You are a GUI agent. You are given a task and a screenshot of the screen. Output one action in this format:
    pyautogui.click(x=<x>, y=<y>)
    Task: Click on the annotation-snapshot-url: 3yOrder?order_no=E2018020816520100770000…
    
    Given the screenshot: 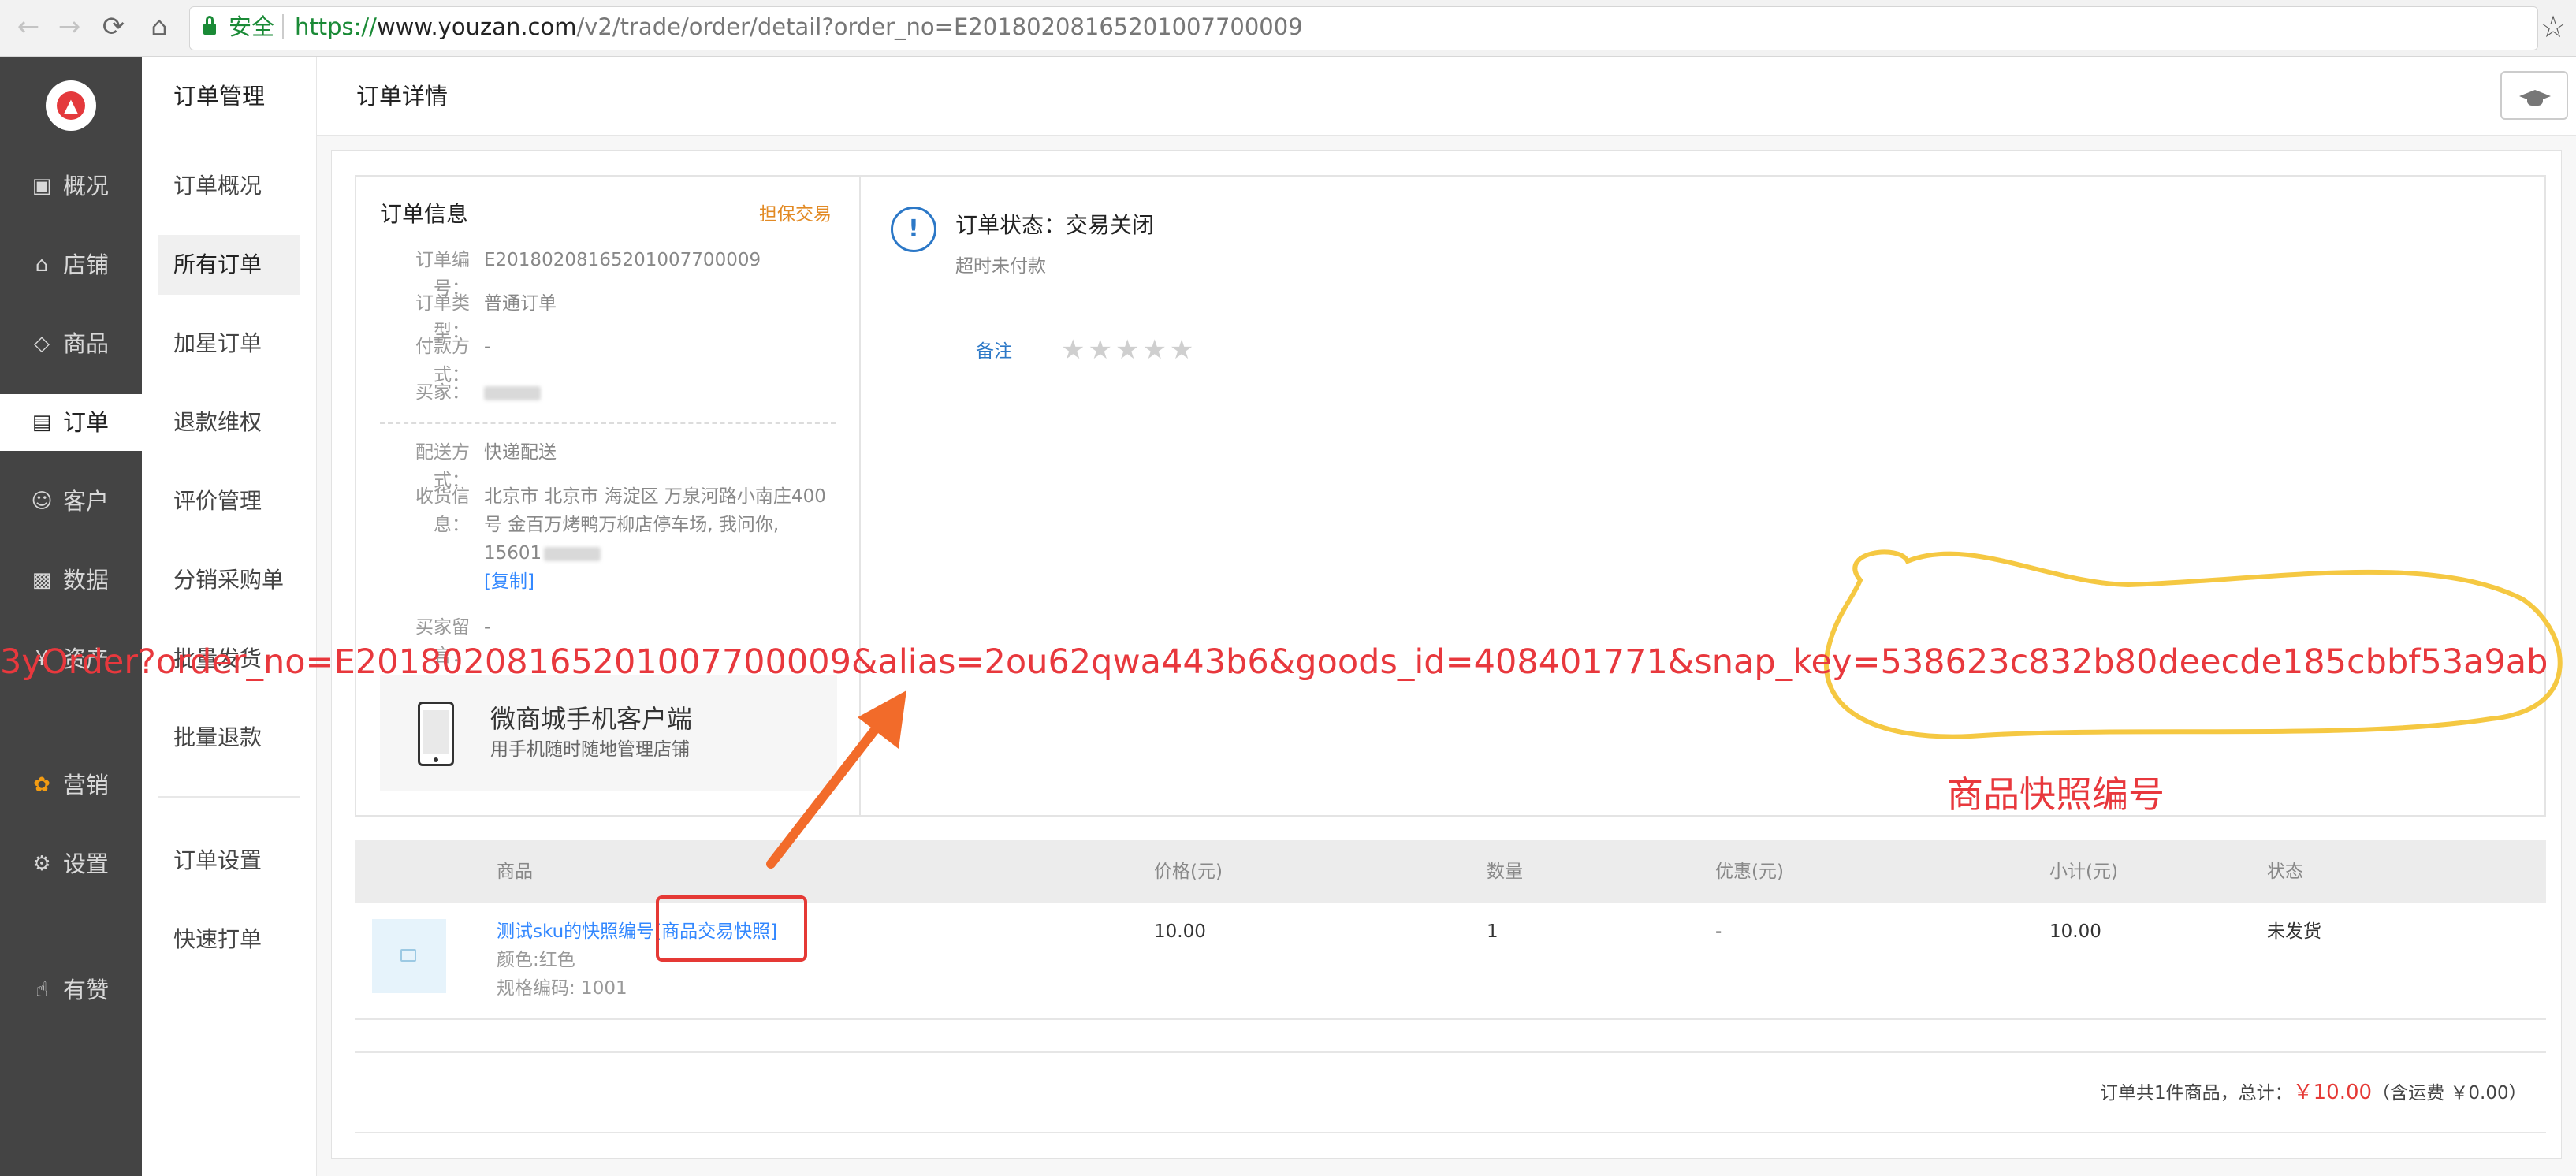 What is the action you would take?
    pyautogui.click(x=1274, y=662)
    